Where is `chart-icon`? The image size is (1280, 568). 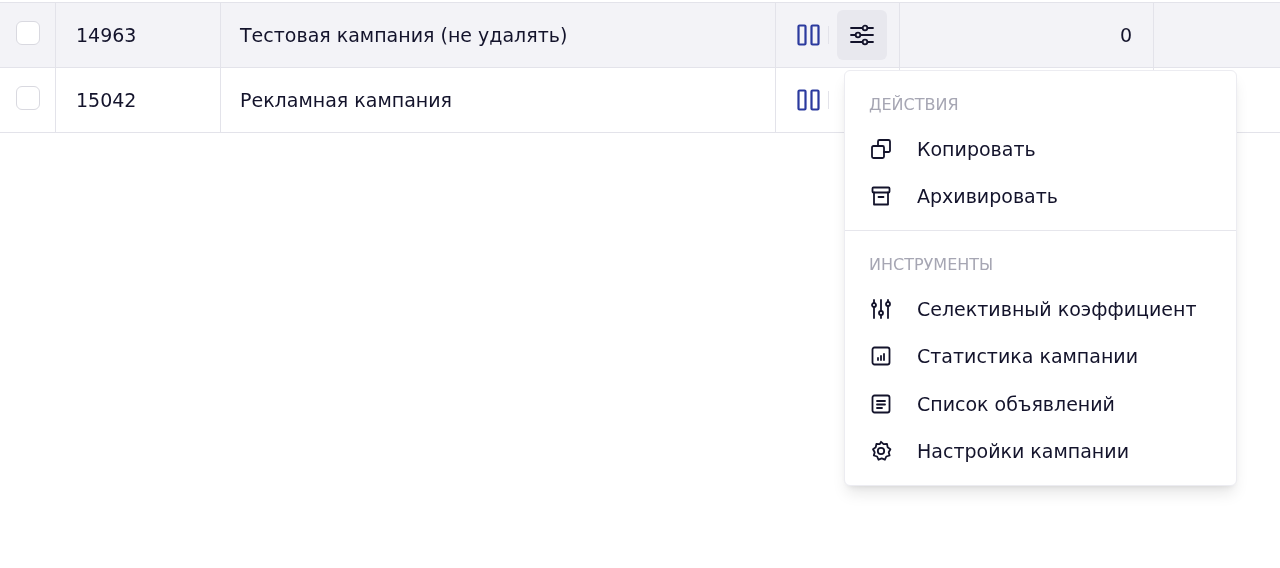
chart-icon is located at coordinates (881, 356).